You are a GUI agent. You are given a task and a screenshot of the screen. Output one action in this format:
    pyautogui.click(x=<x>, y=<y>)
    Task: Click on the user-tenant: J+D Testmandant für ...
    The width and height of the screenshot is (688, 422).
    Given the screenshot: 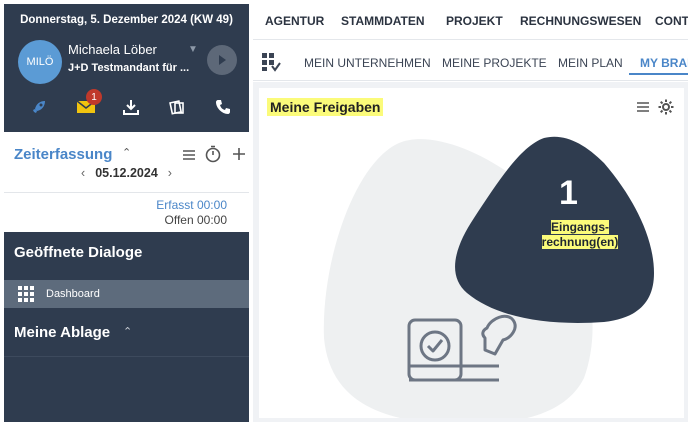 What is the action you would take?
    pyautogui.click(x=129, y=68)
    